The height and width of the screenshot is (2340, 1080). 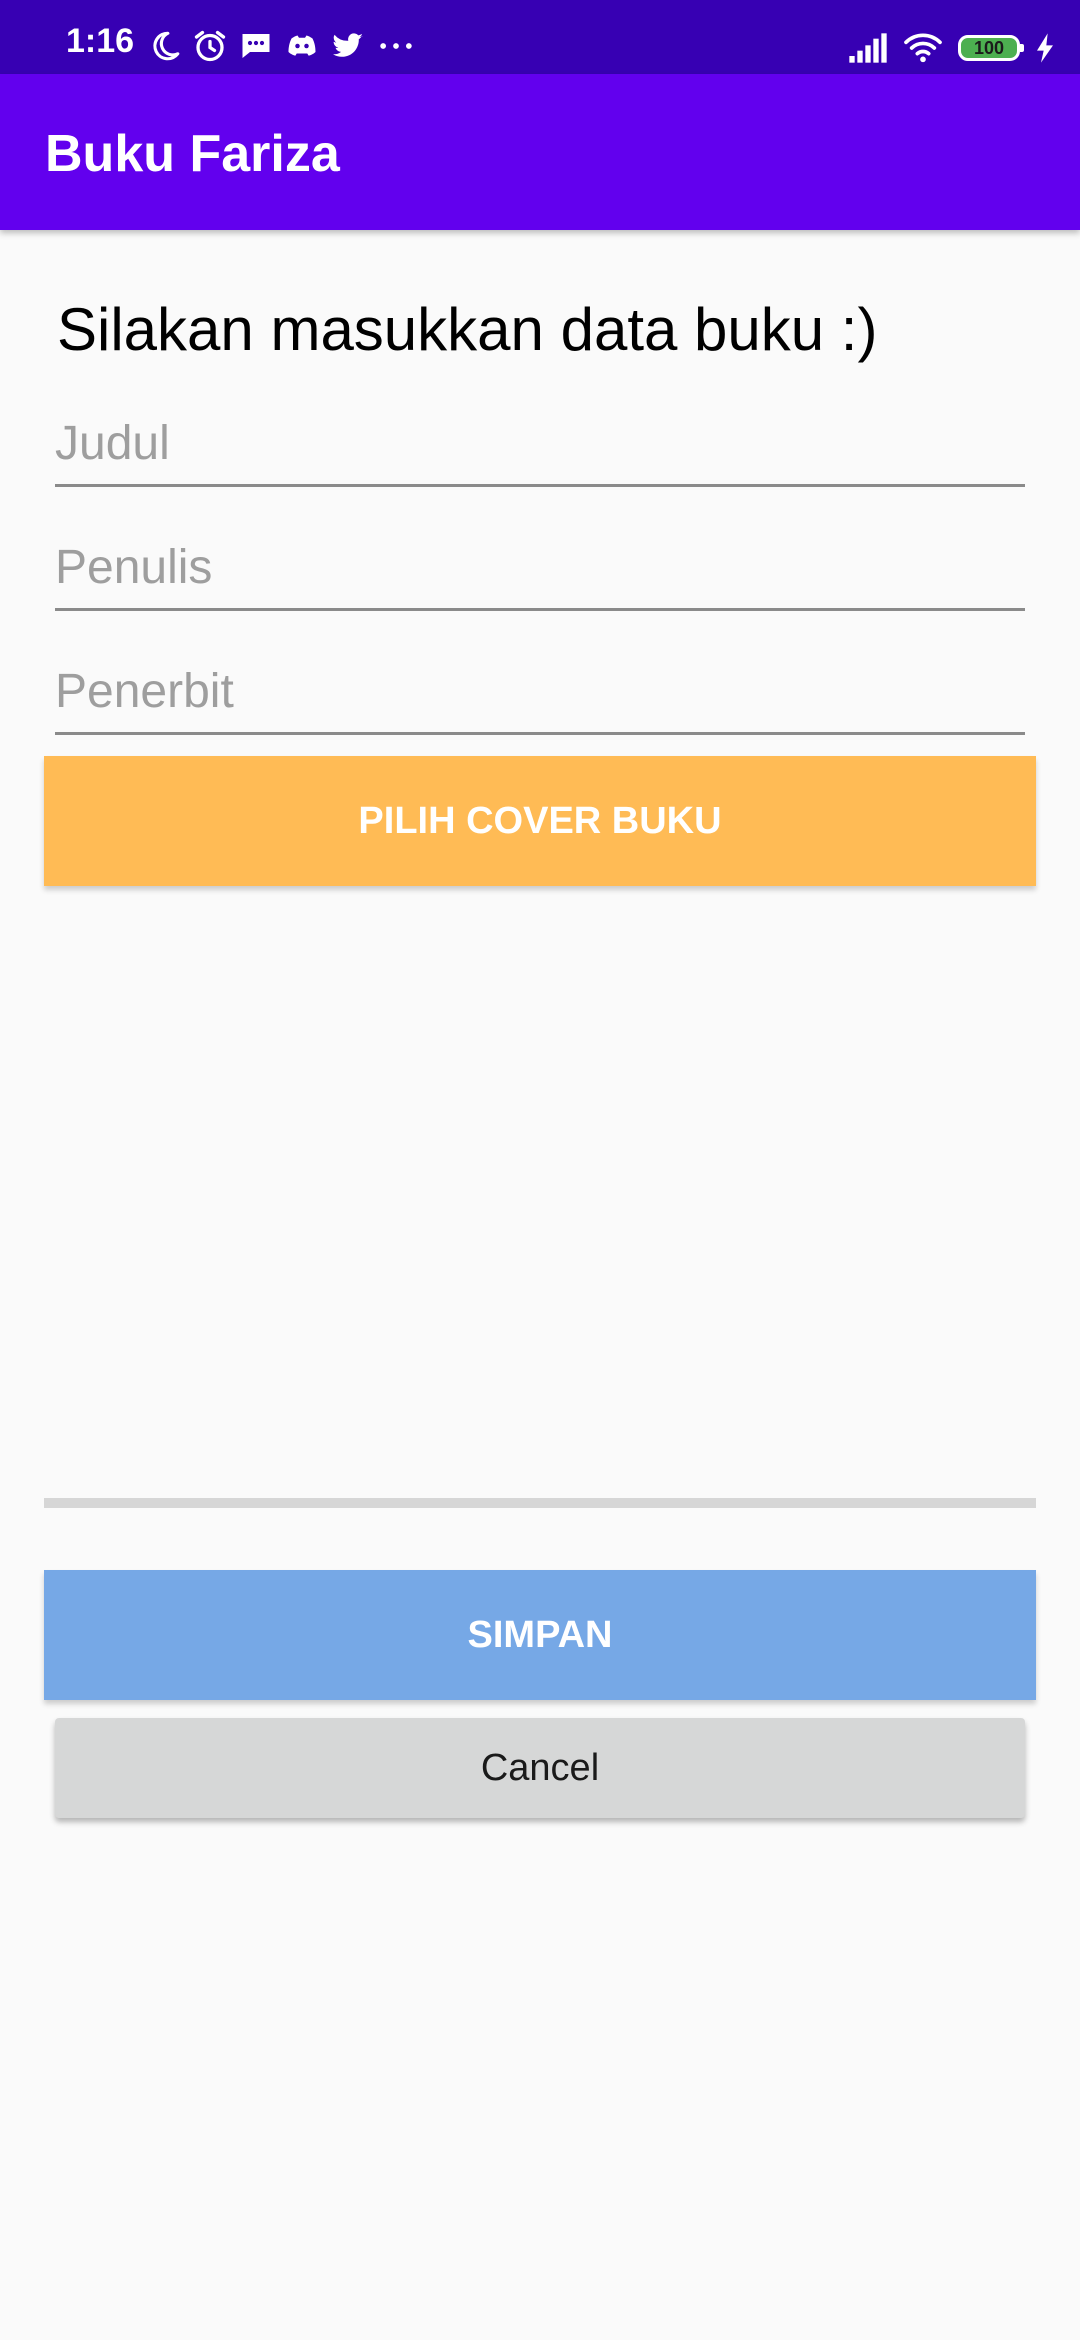 I want to click on charging-icon, so click(x=1045, y=48).